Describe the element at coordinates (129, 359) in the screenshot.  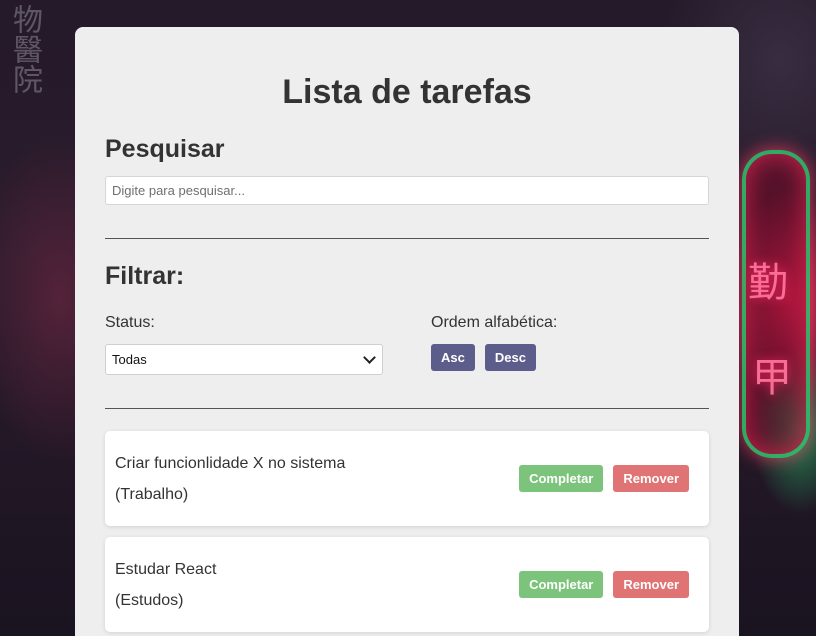
I see `status-select-value: Todas` at that location.